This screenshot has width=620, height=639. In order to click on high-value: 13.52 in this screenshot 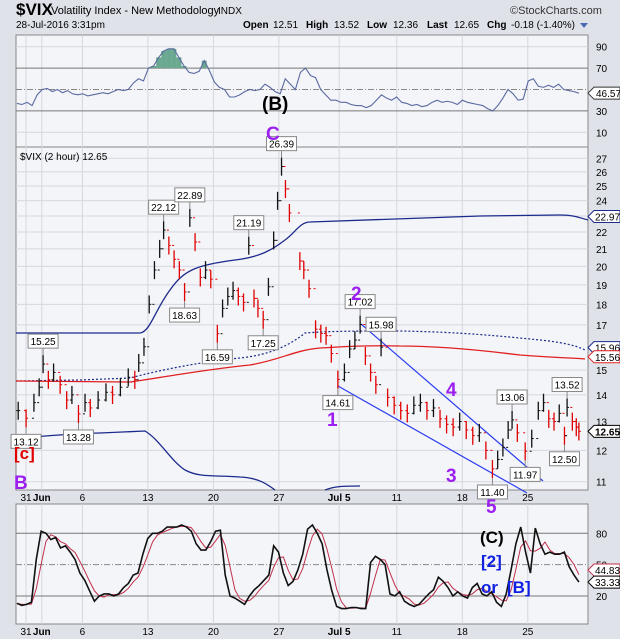, I will do `click(346, 25)`.